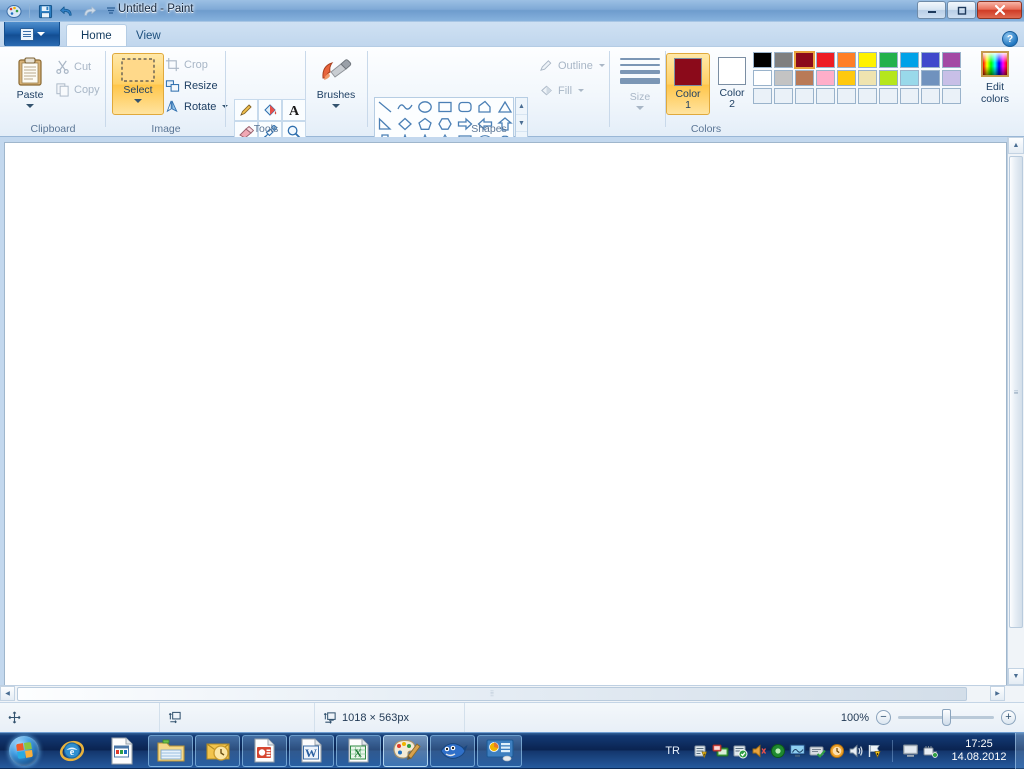 This screenshot has height=769, width=1024. I want to click on palette-swatch-r1-c10, so click(951, 60).